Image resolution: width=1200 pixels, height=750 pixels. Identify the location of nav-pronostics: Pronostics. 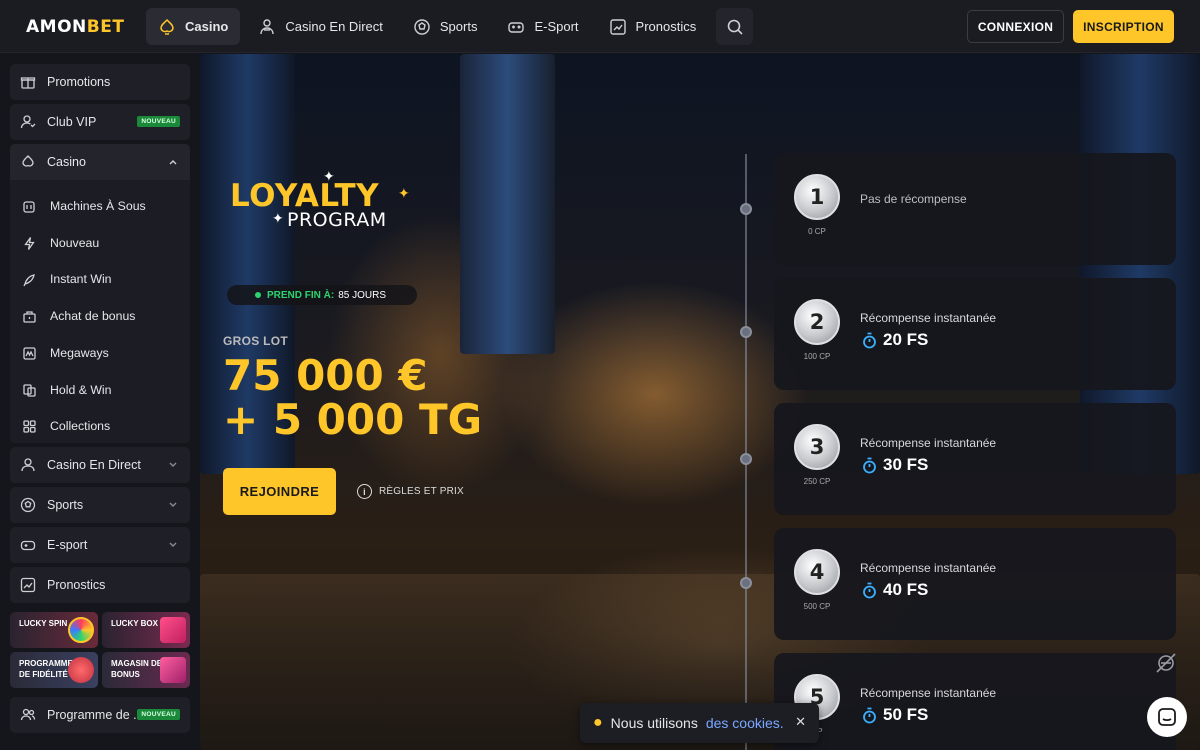
(653, 26).